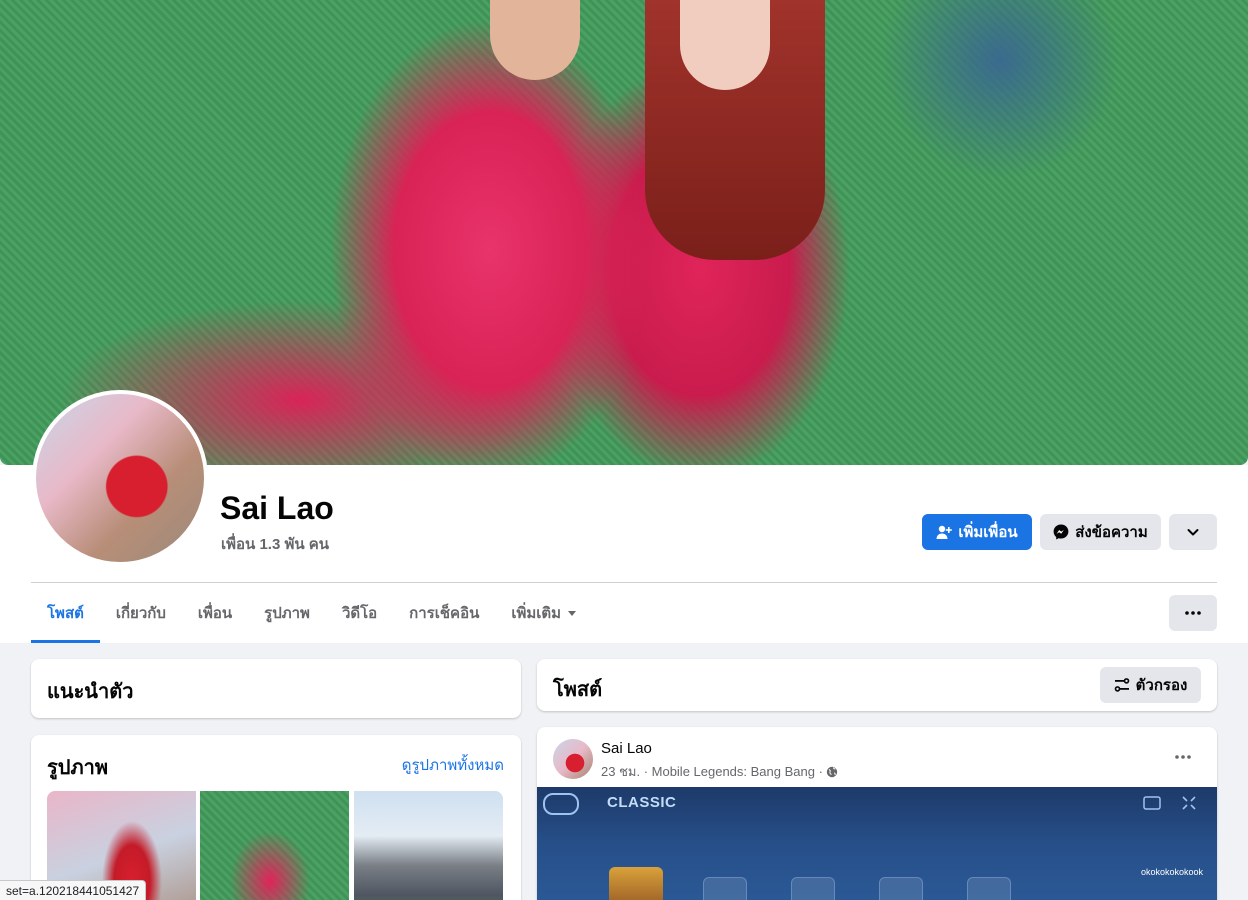  I want to click on filter-button: ตัวกรอง, so click(1150, 685).